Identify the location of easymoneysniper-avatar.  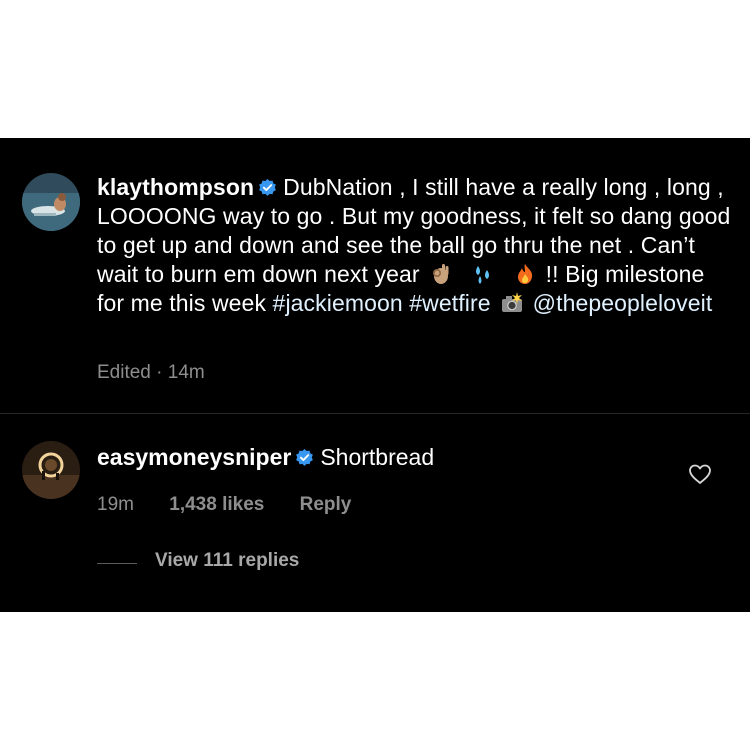
(51, 470).